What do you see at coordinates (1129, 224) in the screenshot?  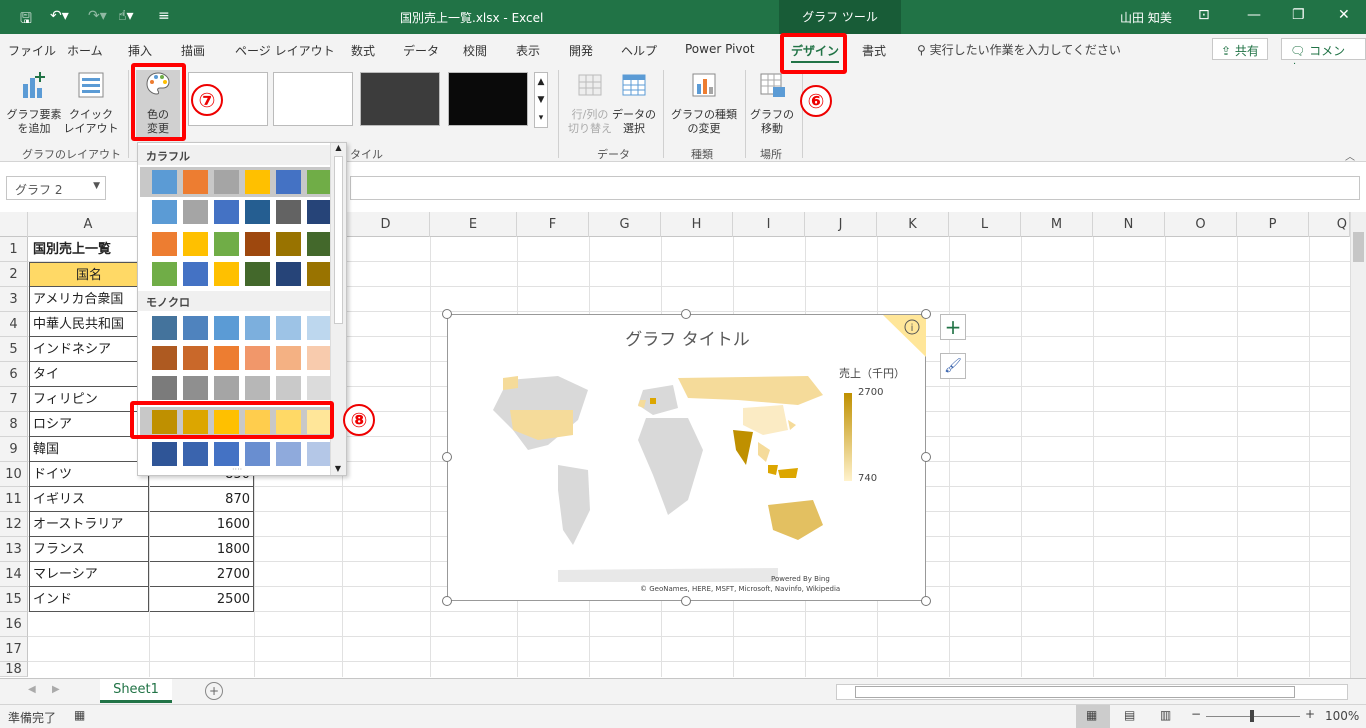 I see `column-header: N` at bounding box center [1129, 224].